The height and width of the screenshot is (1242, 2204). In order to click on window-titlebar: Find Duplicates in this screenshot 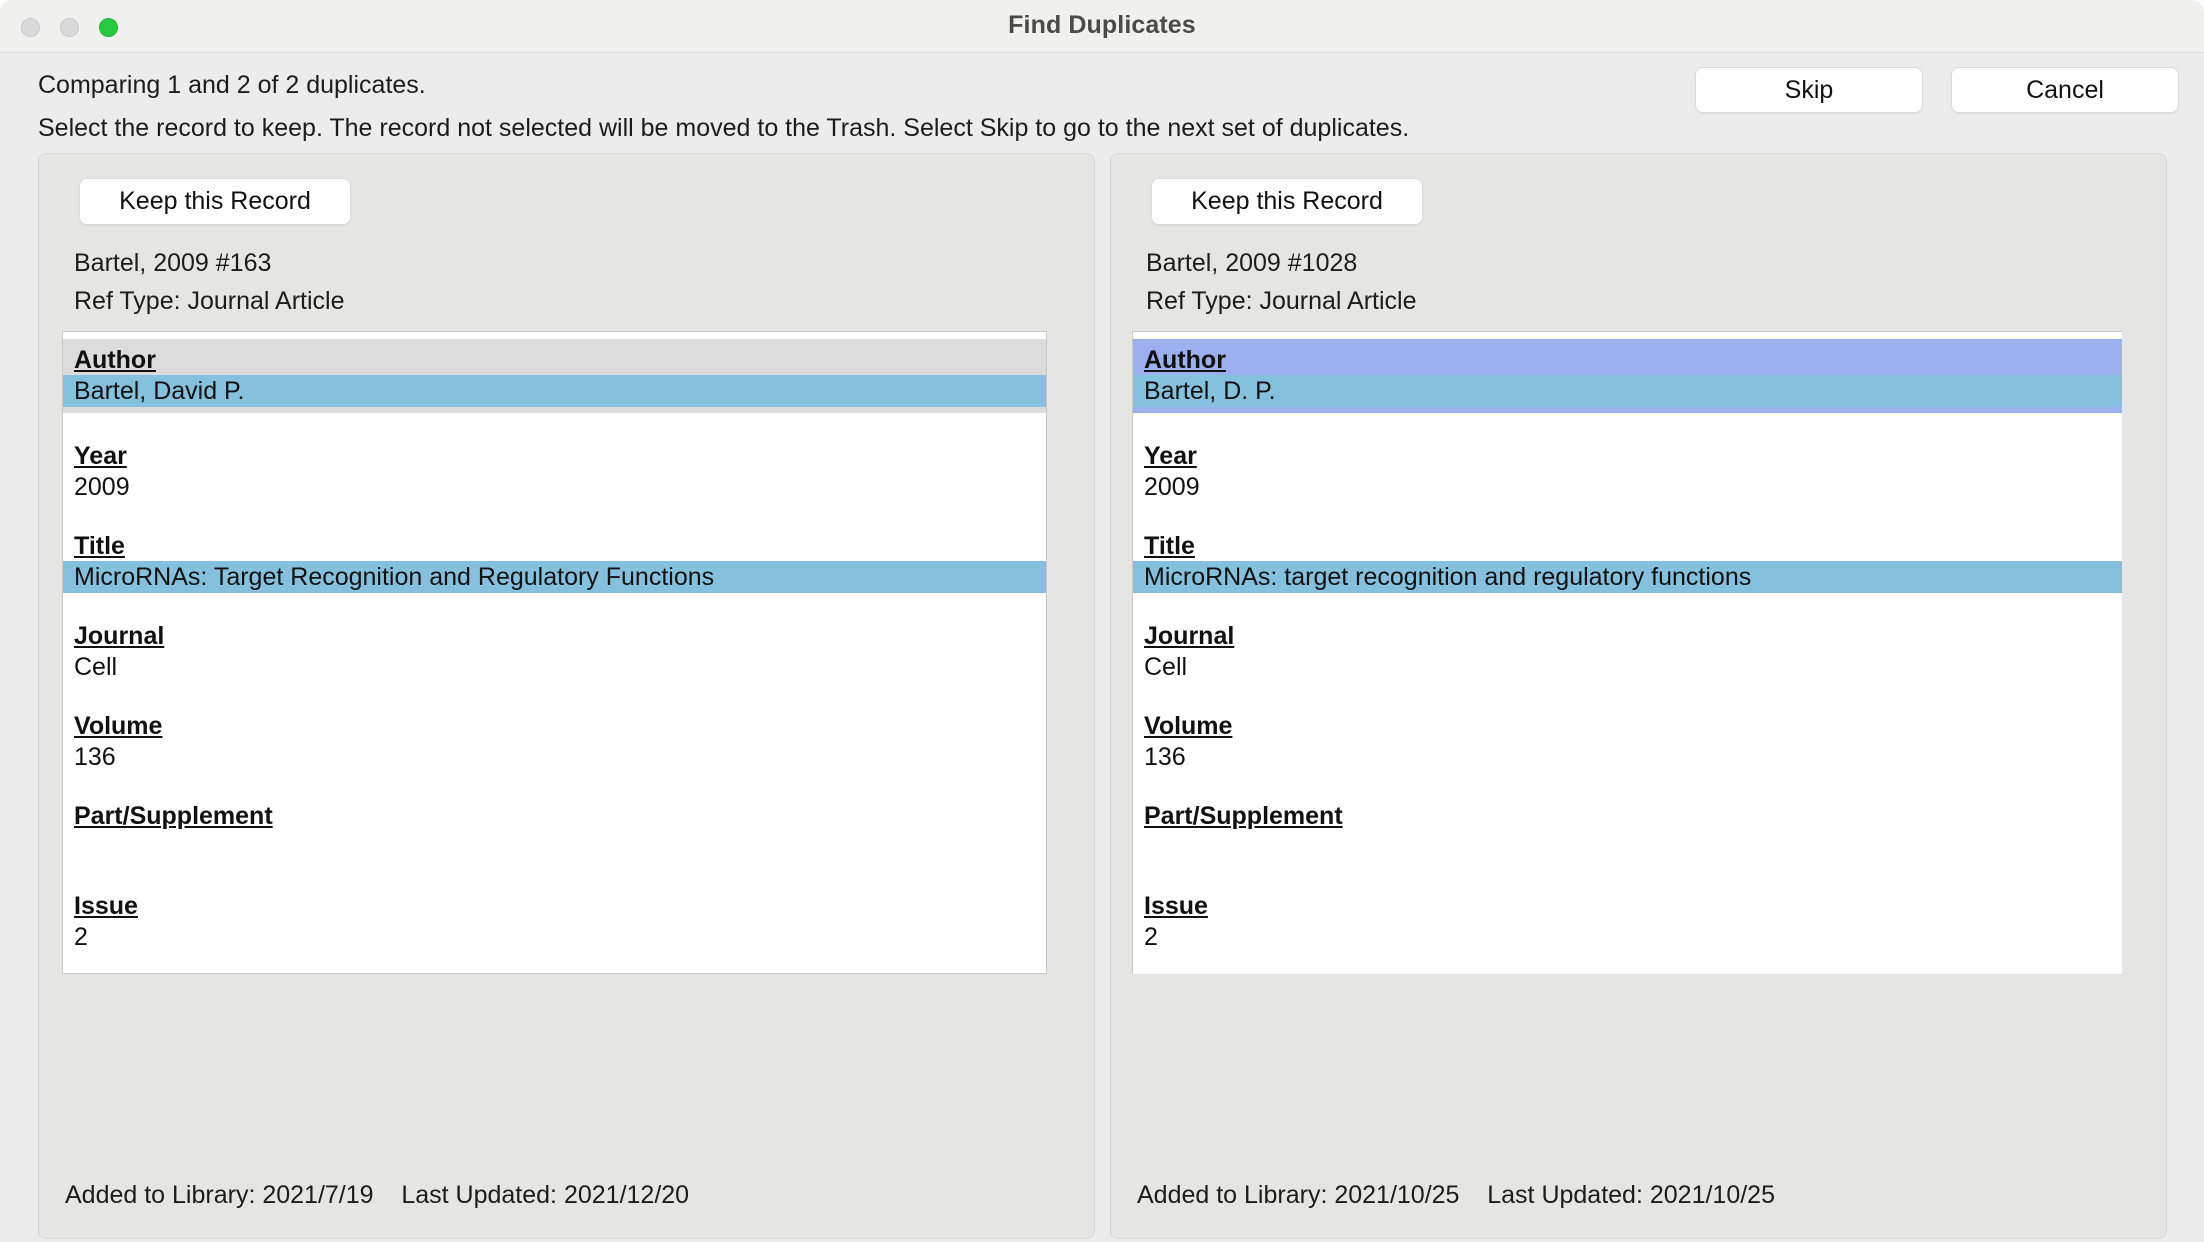, I will do `click(1102, 26)`.